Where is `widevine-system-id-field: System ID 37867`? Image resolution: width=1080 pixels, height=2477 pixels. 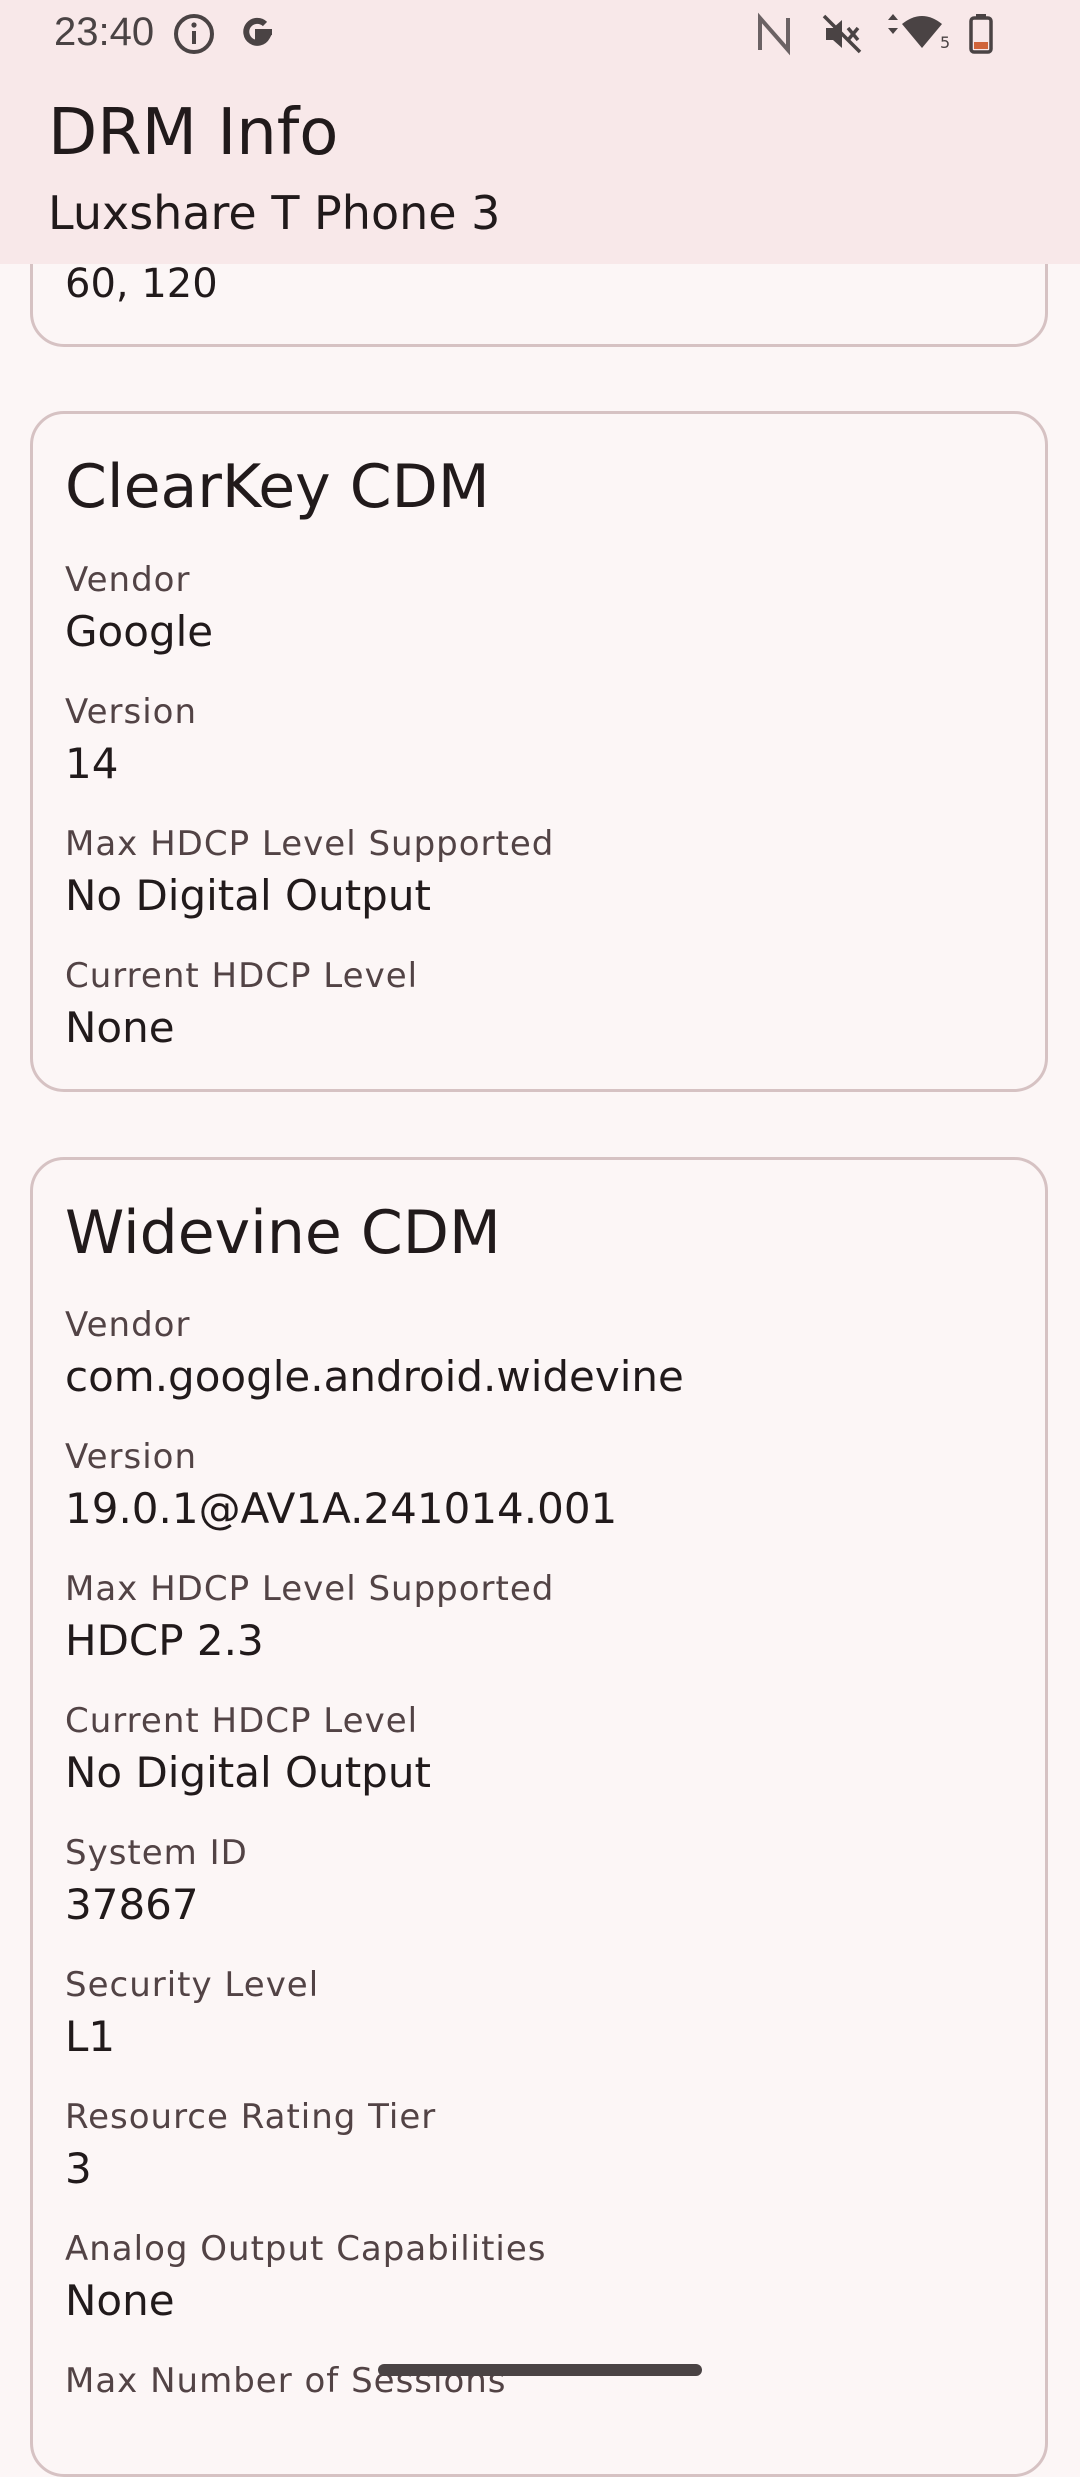
widevine-system-id-field: System ID 37867 is located at coordinates (156, 1882).